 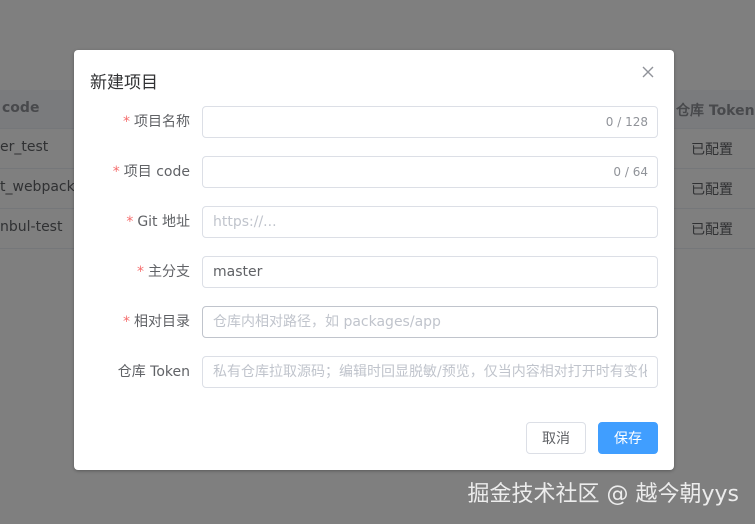 I want to click on label-text: 项目名称, so click(x=162, y=122).